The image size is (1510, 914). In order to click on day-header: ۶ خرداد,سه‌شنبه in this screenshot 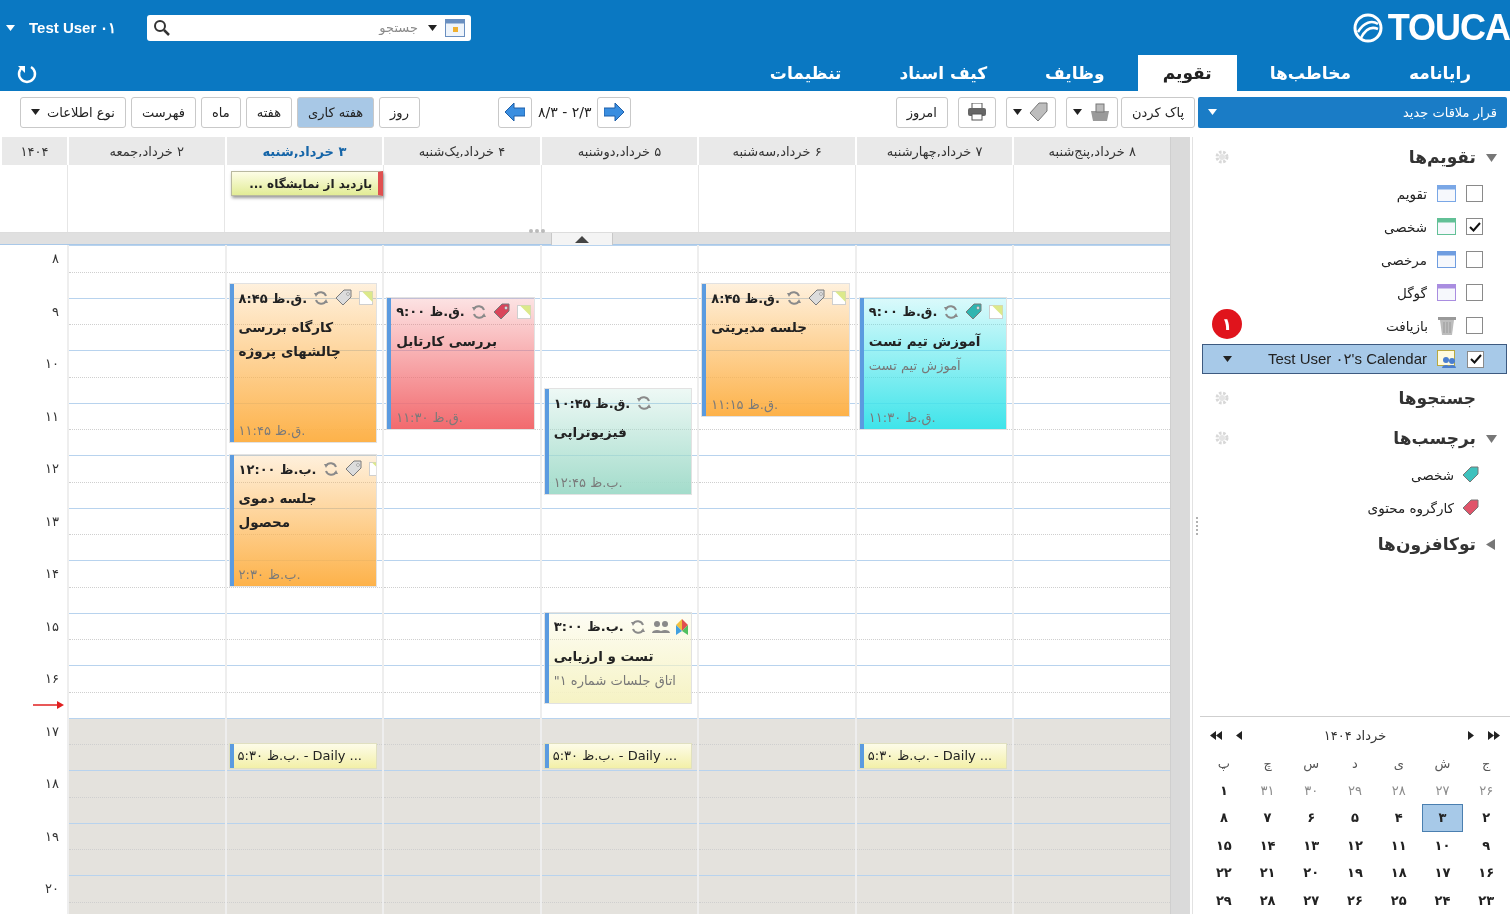, I will do `click(776, 151)`.